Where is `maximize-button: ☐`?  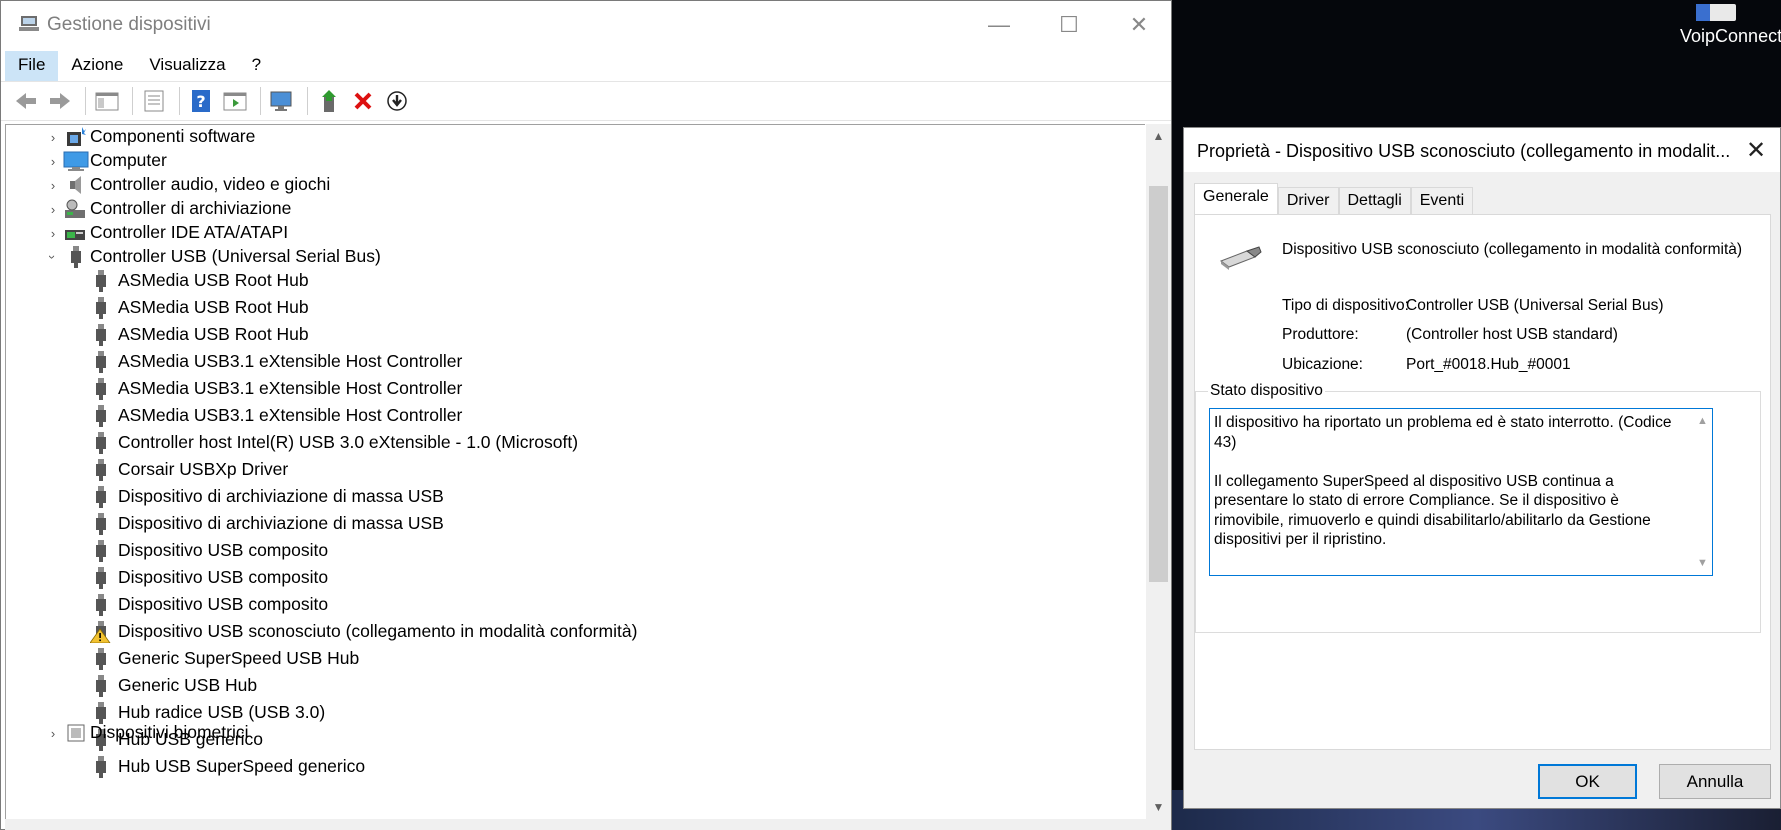 maximize-button: ☐ is located at coordinates (1069, 25).